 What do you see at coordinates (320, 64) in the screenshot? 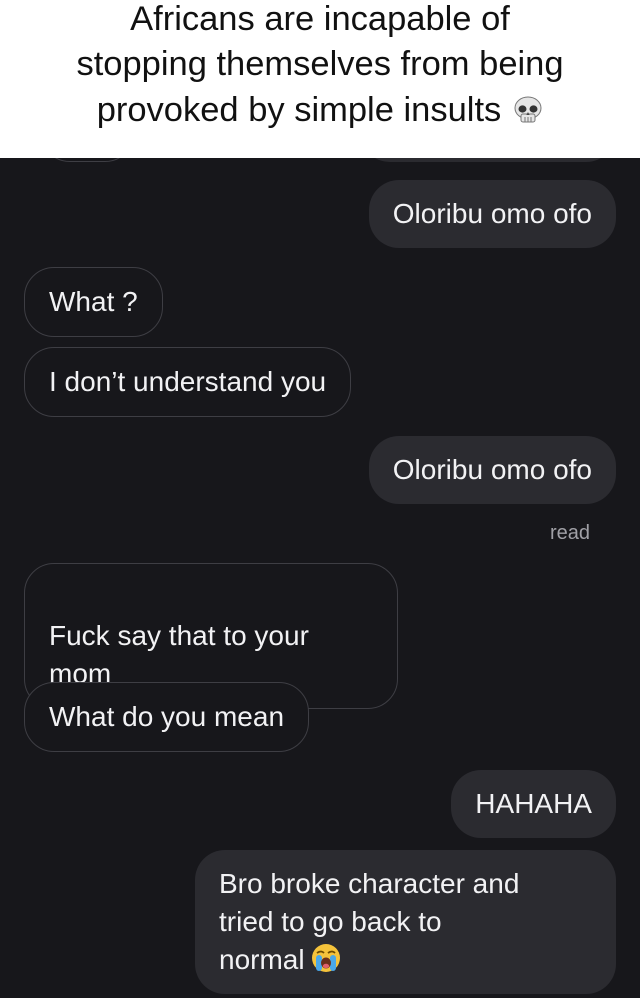
I see `caption-line: stopping themselves from being` at bounding box center [320, 64].